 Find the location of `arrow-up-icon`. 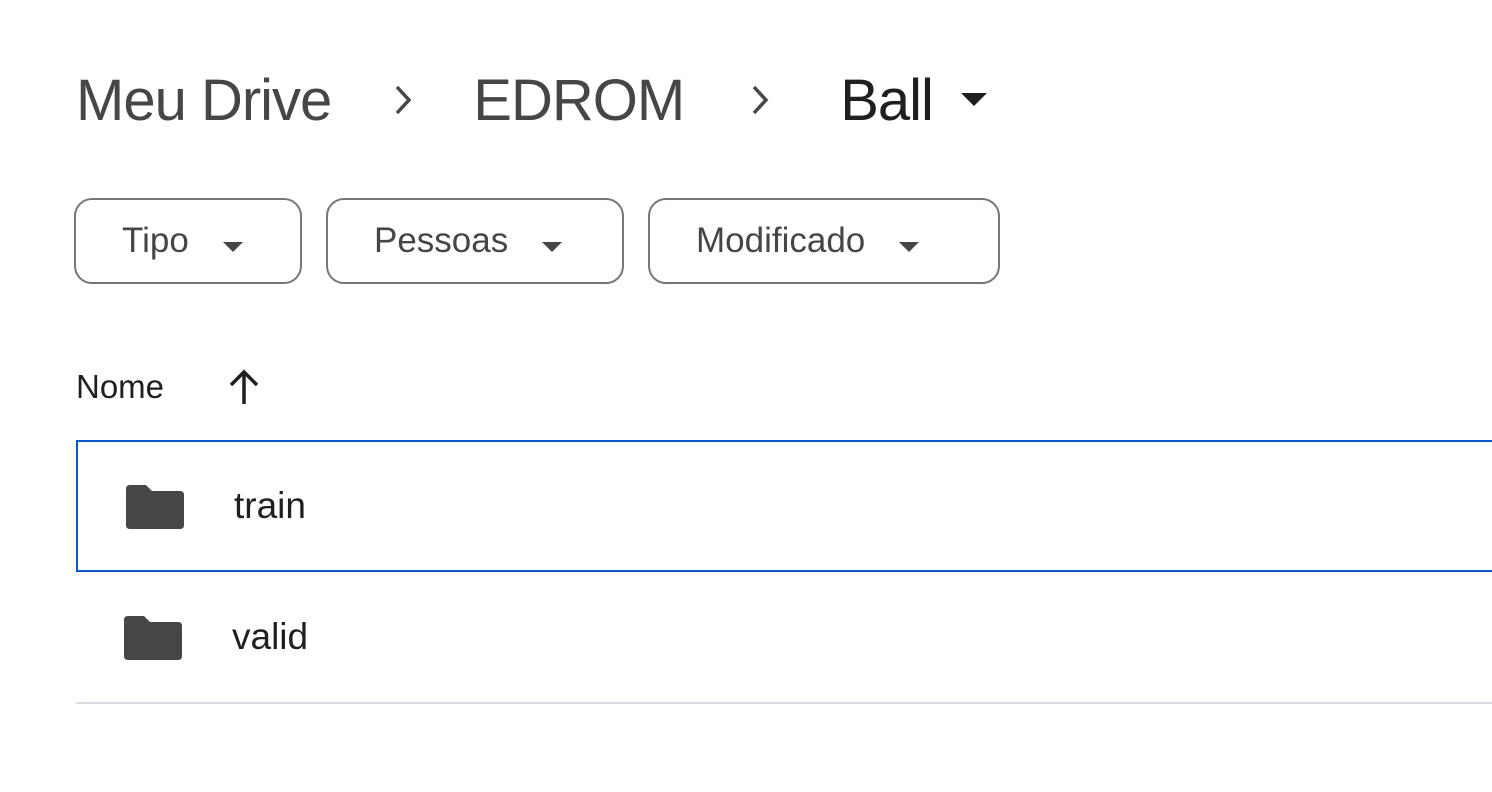

arrow-up-icon is located at coordinates (244, 387).